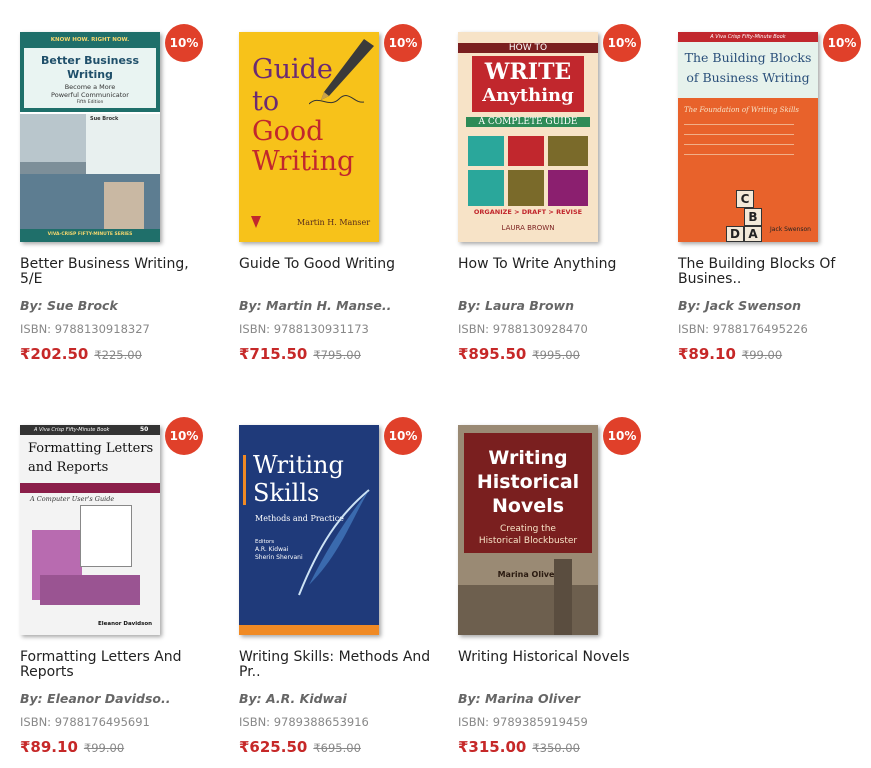 The height and width of the screenshot is (768, 871). I want to click on price-row: ₹315.00 ₹350.00, so click(519, 746).